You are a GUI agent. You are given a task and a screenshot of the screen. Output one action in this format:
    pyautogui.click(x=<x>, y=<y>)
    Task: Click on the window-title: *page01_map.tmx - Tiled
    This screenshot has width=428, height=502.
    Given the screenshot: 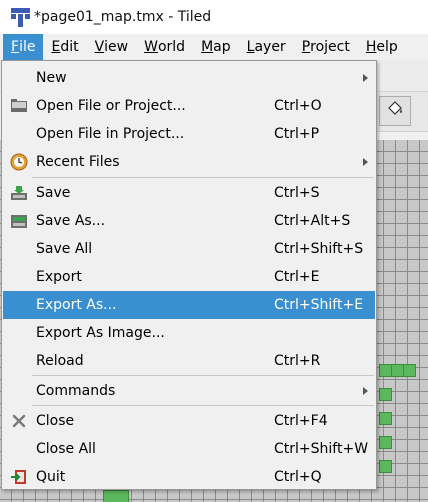 What is the action you would take?
    pyautogui.click(x=123, y=17)
    